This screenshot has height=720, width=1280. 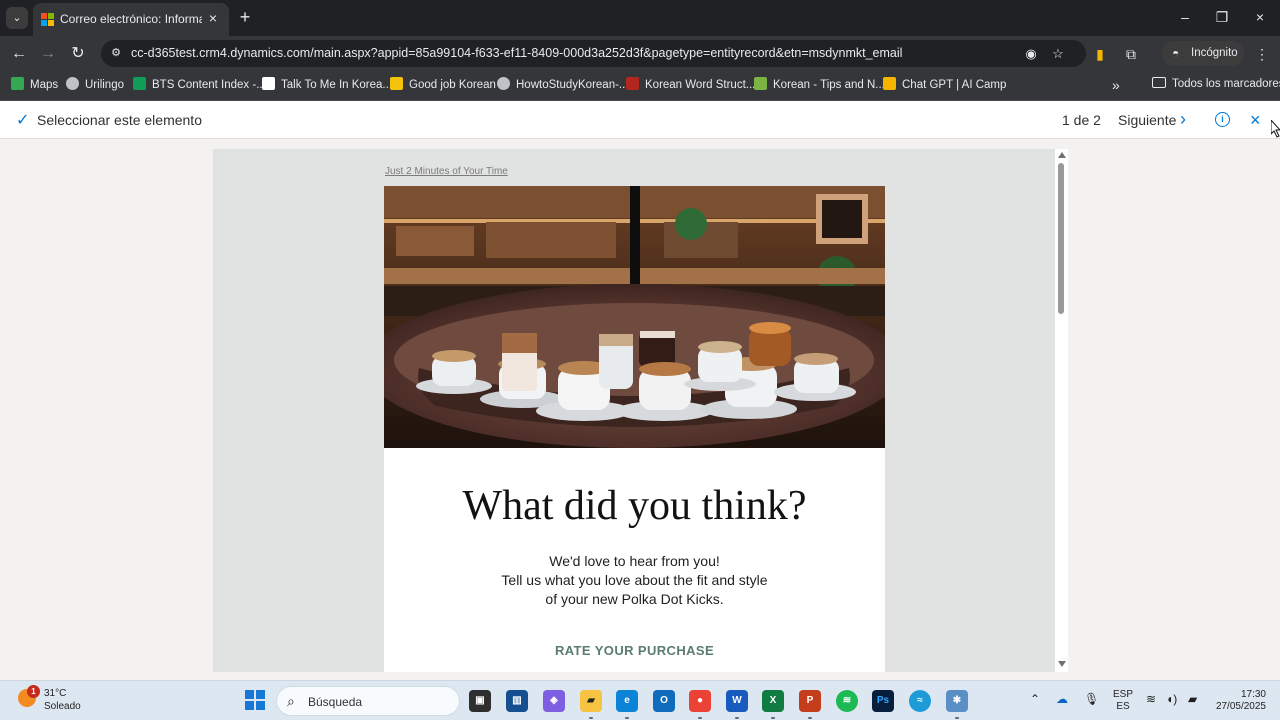 What do you see at coordinates (634, 599) in the screenshot?
I see `email-body-line: of your new Polka Dot Kicks.` at bounding box center [634, 599].